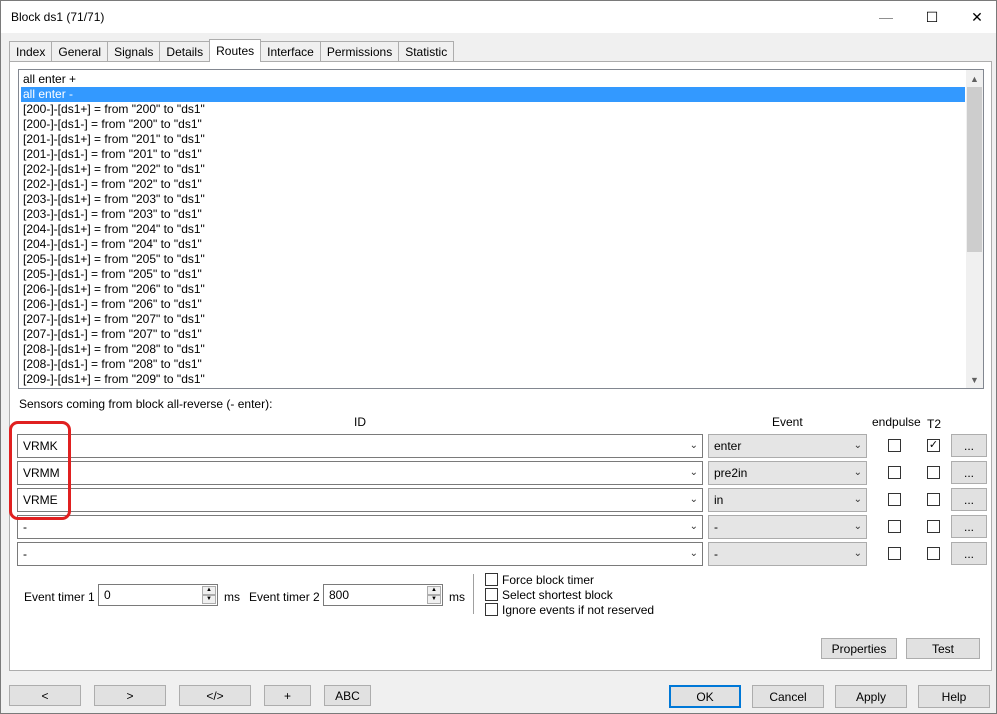 This screenshot has height=714, width=997. Describe the element at coordinates (493, 124) in the screenshot. I see `route-list-item: [200-]-[ds1-] = from "200" to "ds1"` at that location.